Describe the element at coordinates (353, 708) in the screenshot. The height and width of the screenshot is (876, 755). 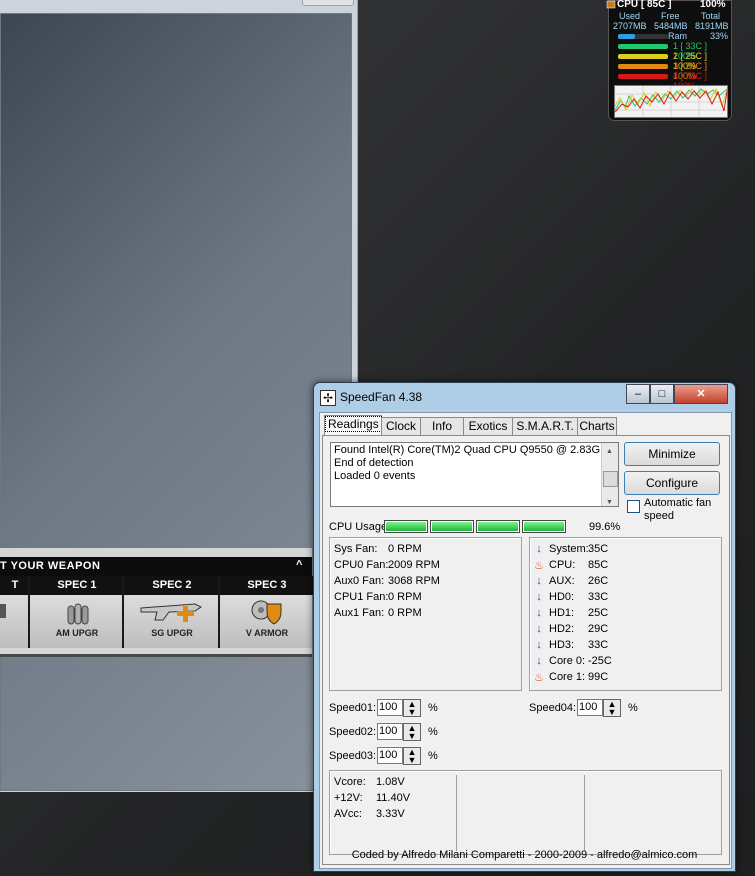
I see `speed-label: Speed01:` at that location.